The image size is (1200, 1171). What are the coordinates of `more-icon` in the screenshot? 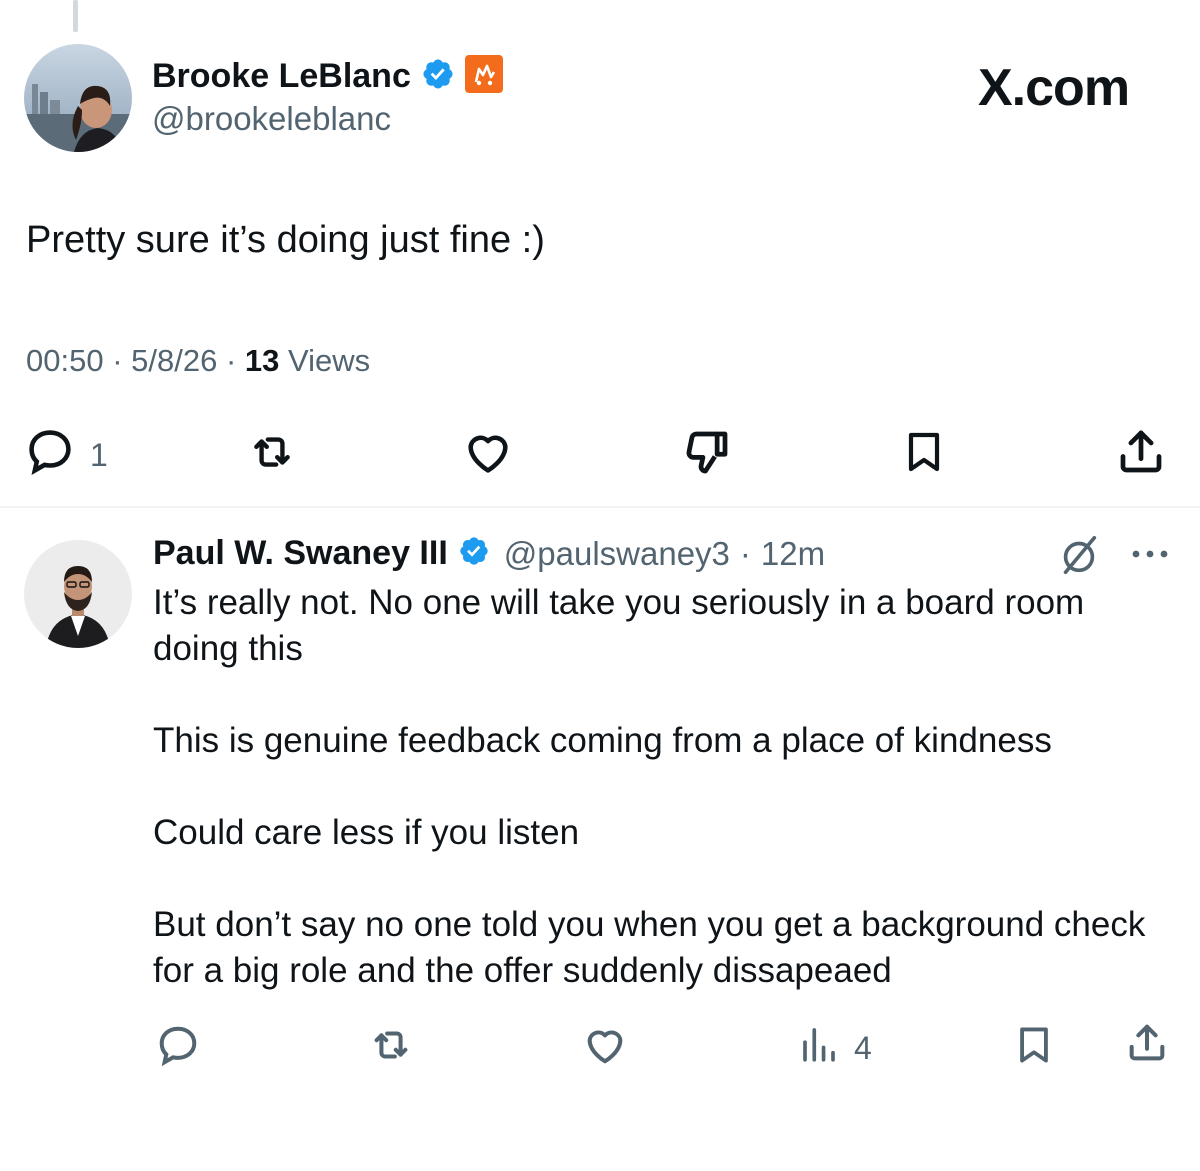 It's located at (1150, 561).